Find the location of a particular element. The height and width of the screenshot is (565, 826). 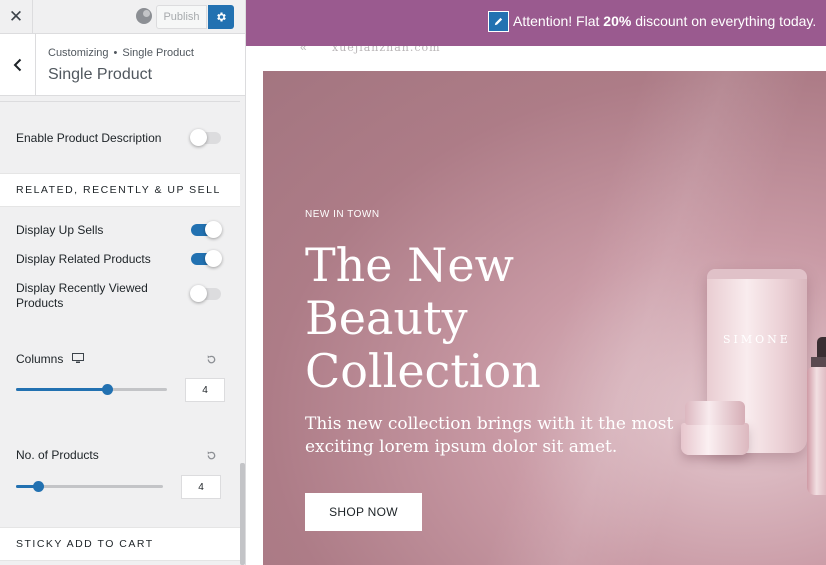

hero-headline-line: Collection is located at coordinates (423, 371).